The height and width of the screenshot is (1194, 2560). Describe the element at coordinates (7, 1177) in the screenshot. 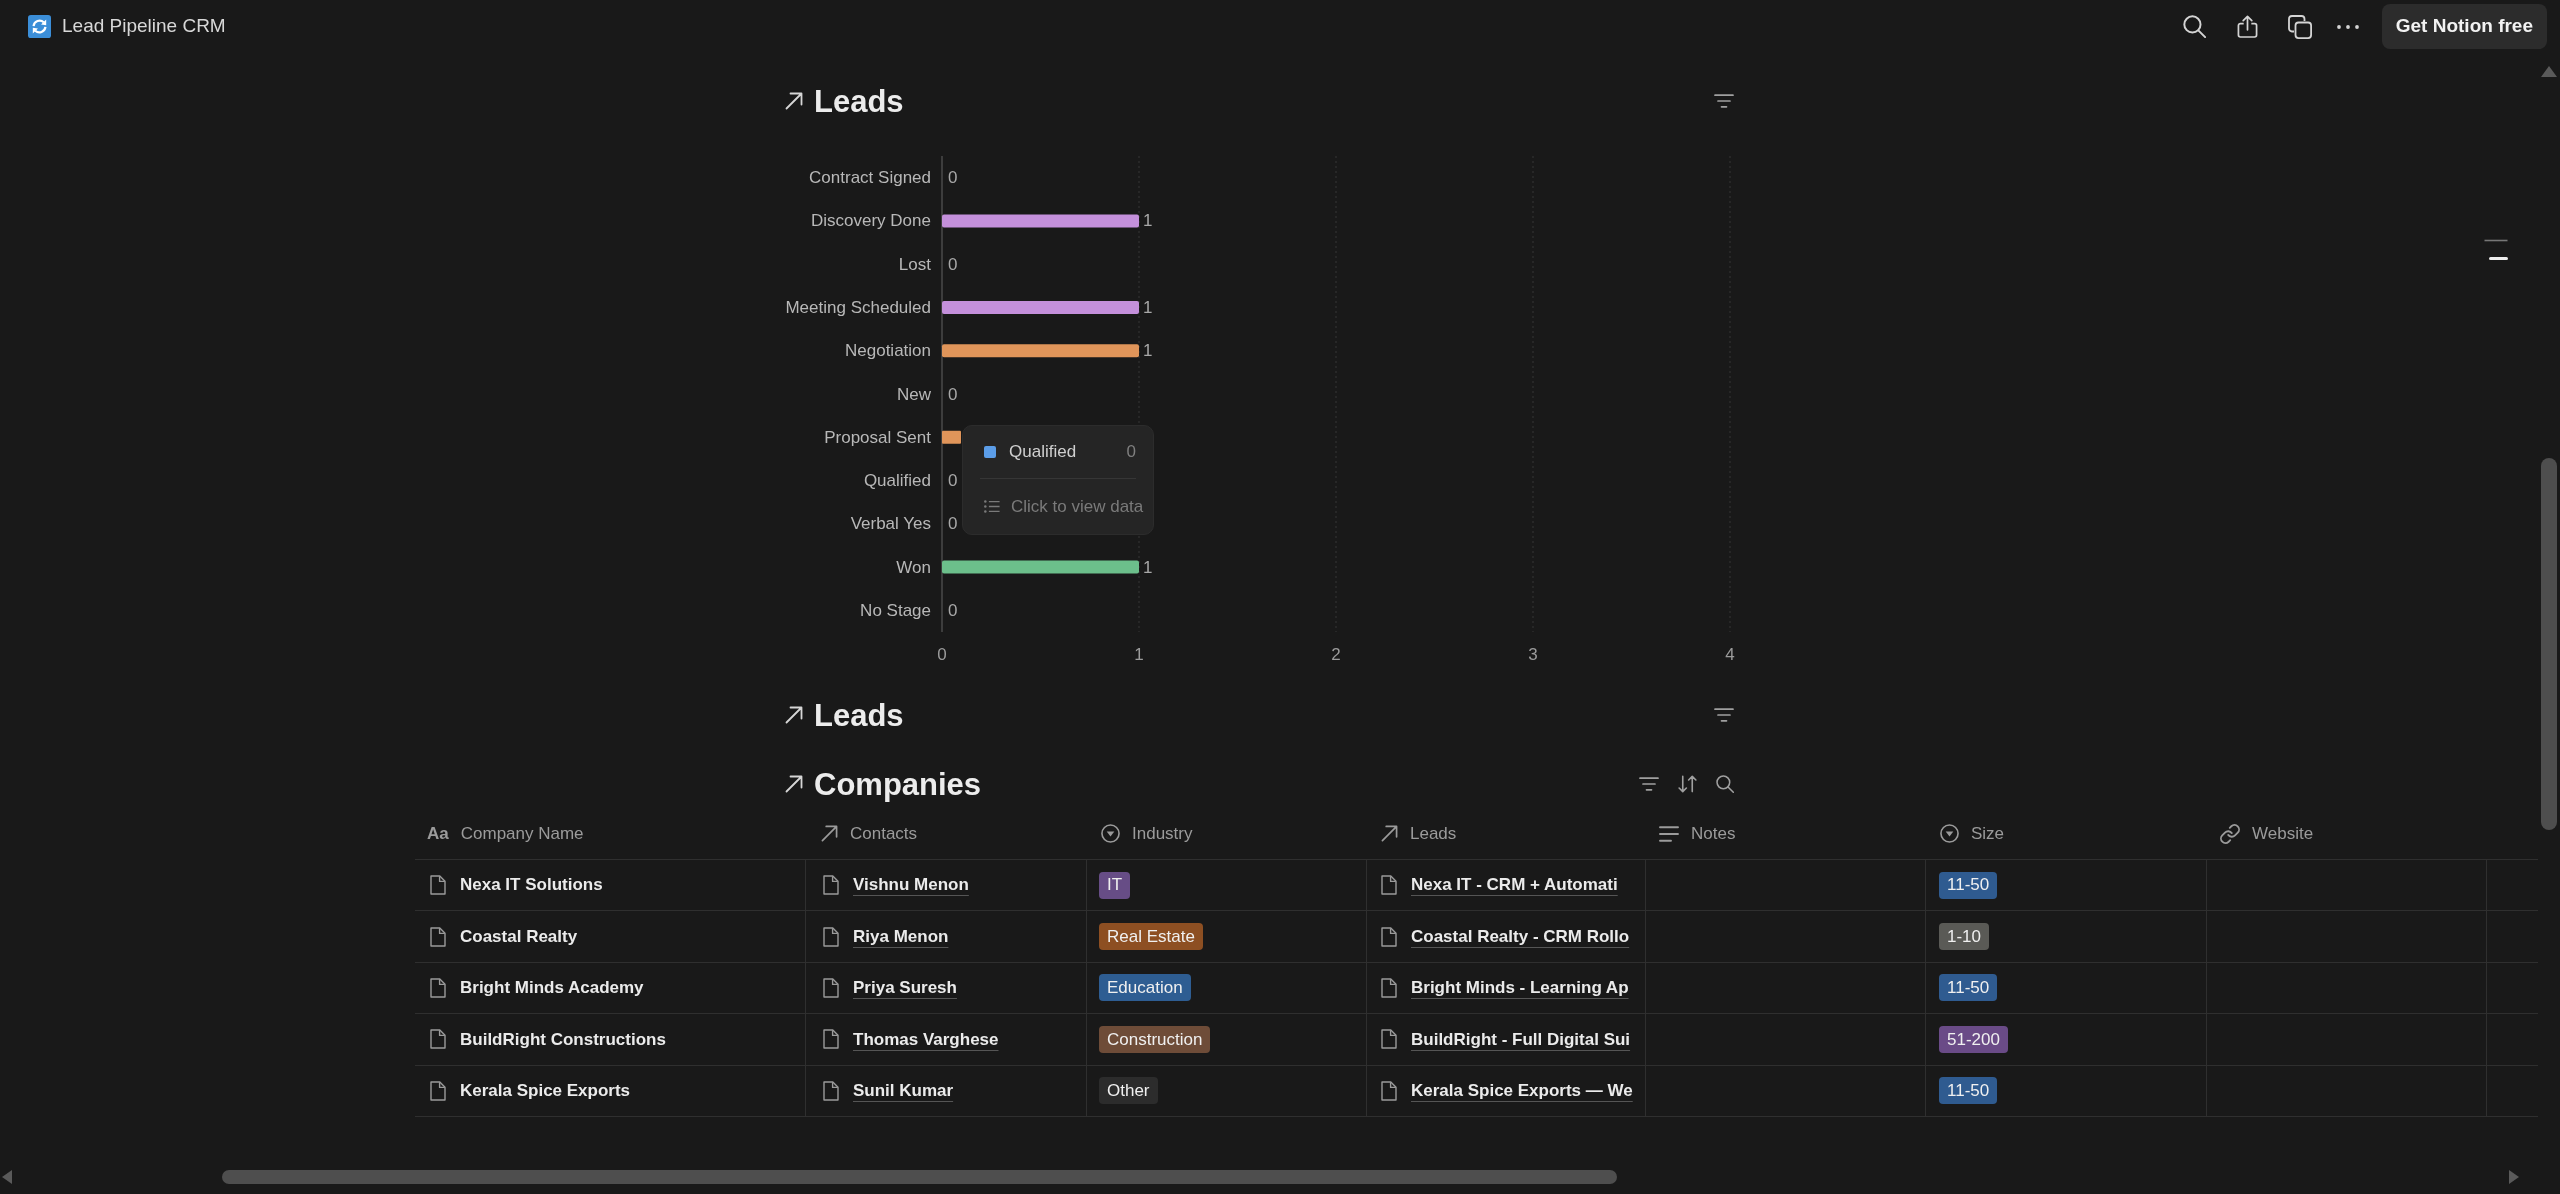

I see `scroll-left-arrow-icon` at that location.